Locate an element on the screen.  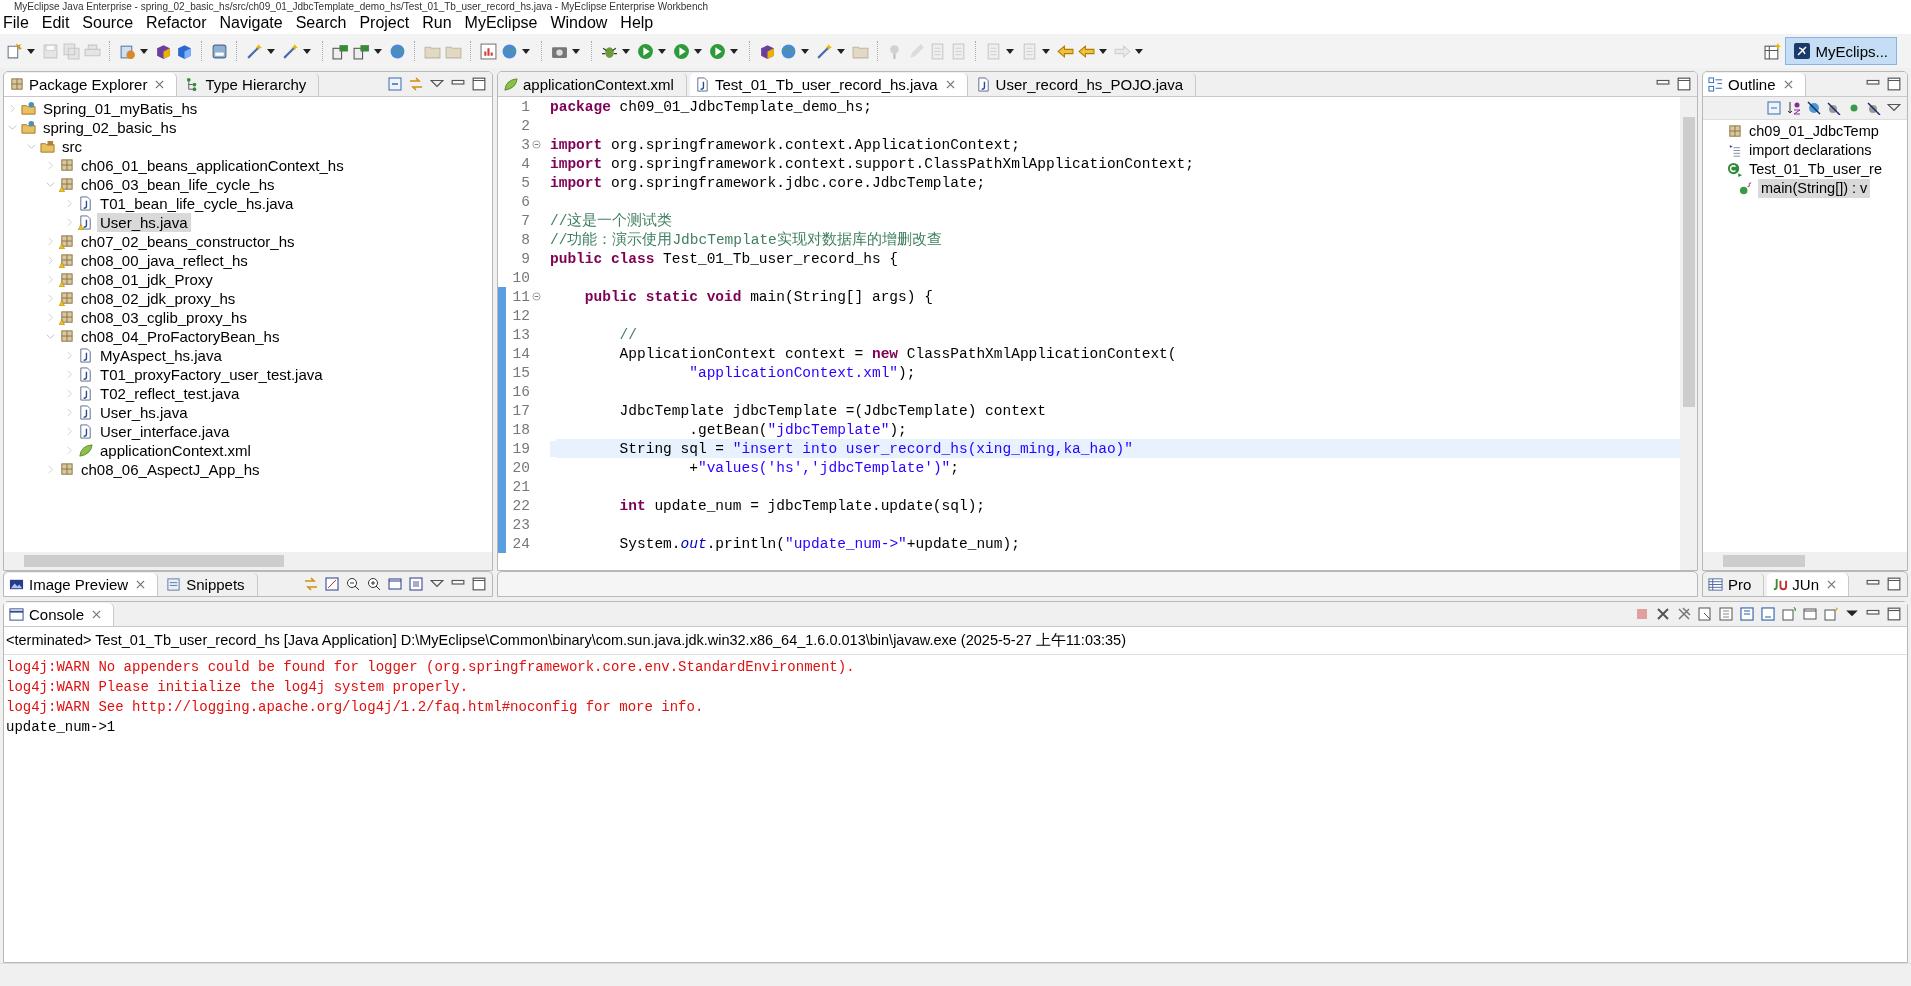
new-console-icon is located at coordinates (1831, 614).